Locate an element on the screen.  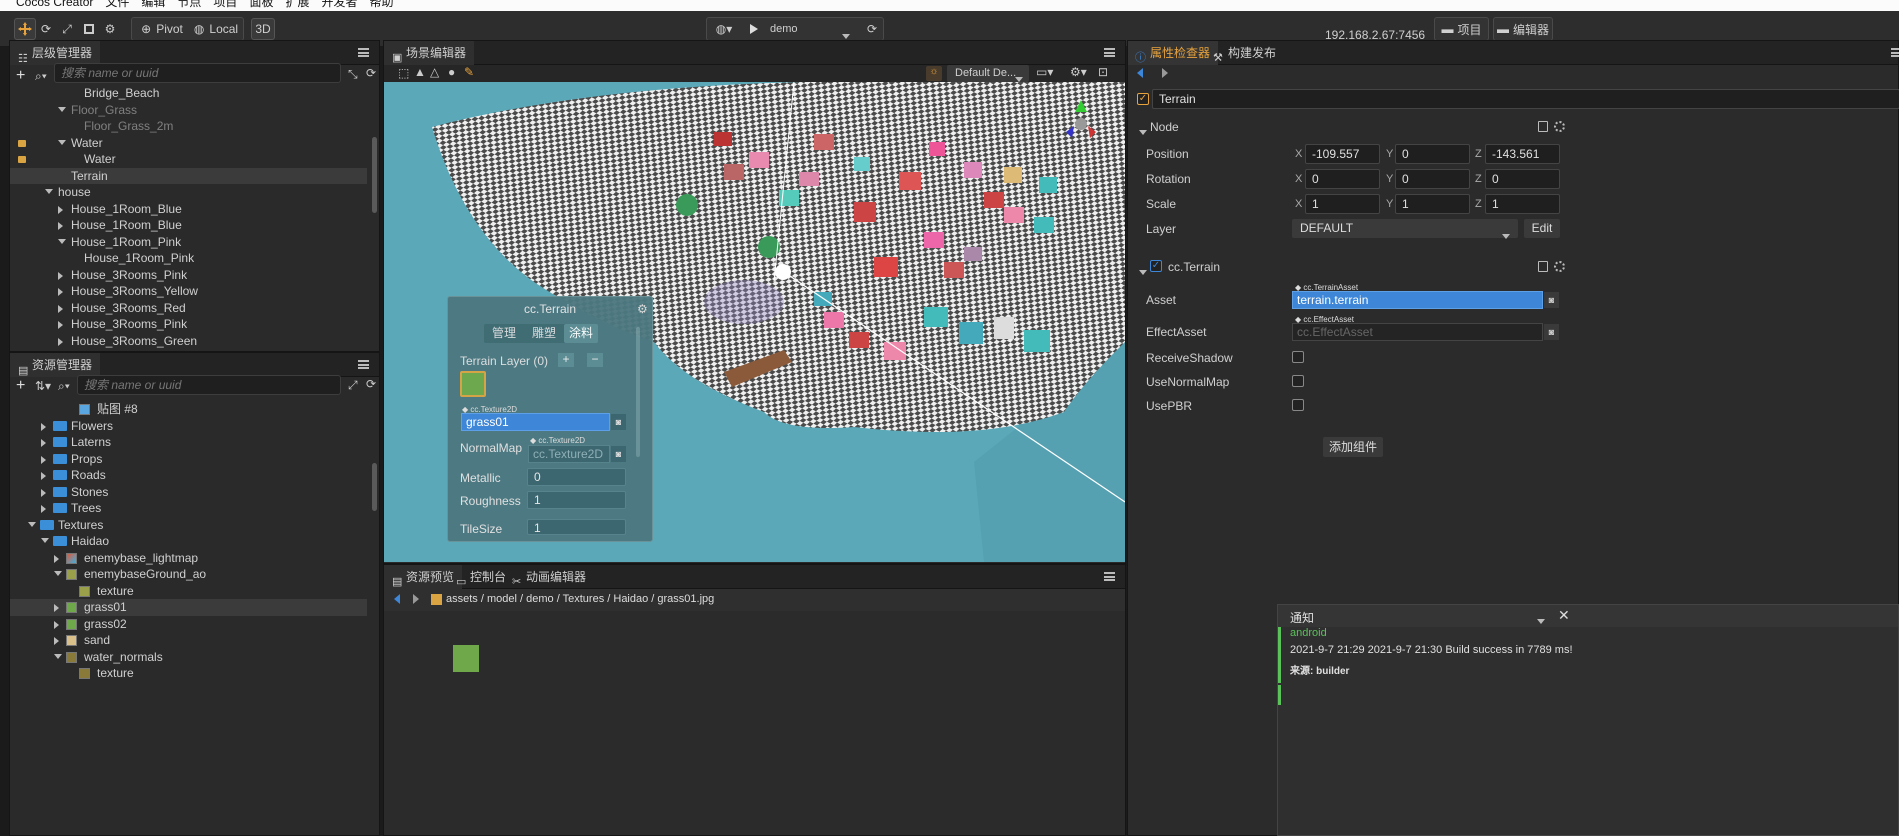
menu-panel: 面板 is located at coordinates (261, 5).